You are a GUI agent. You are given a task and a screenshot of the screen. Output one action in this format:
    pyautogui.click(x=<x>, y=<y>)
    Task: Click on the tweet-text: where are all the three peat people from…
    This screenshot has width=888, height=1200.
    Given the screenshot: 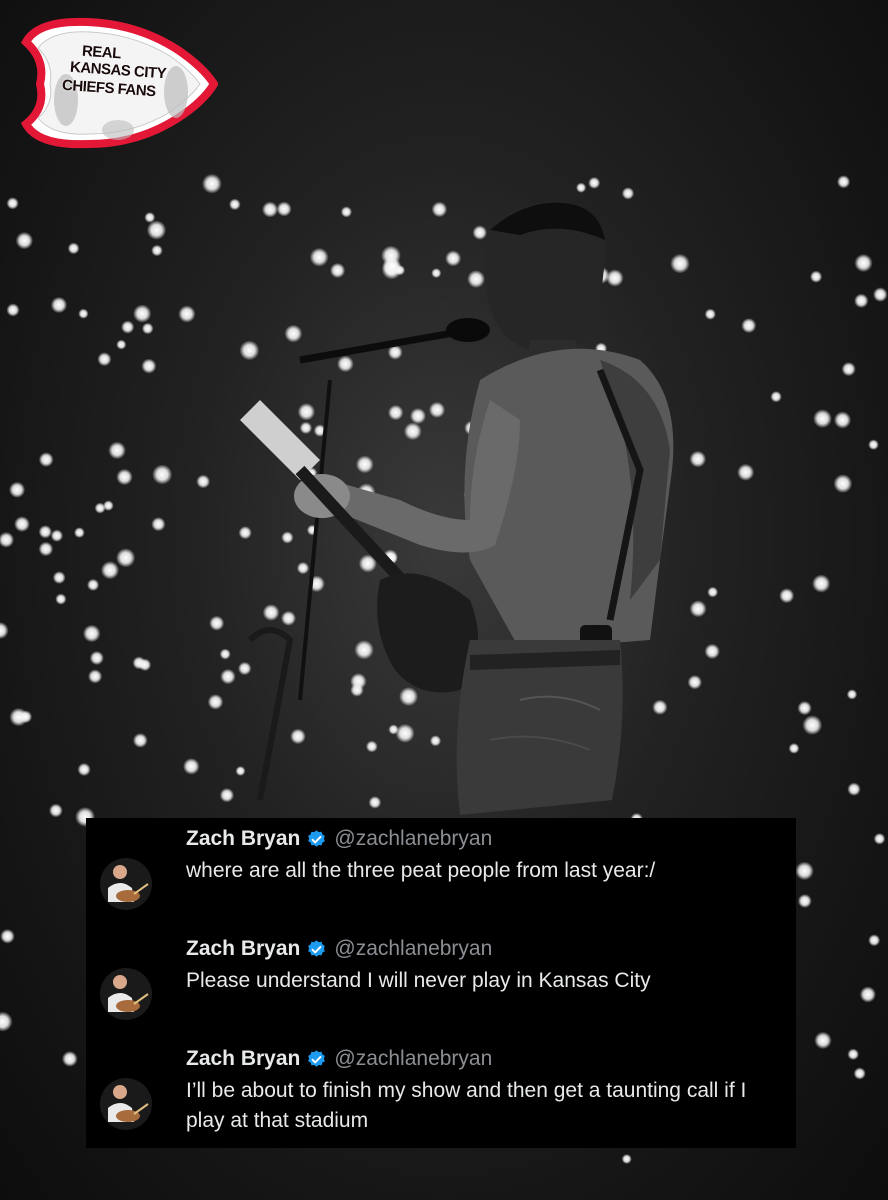 What is the action you would take?
    pyautogui.click(x=421, y=870)
    